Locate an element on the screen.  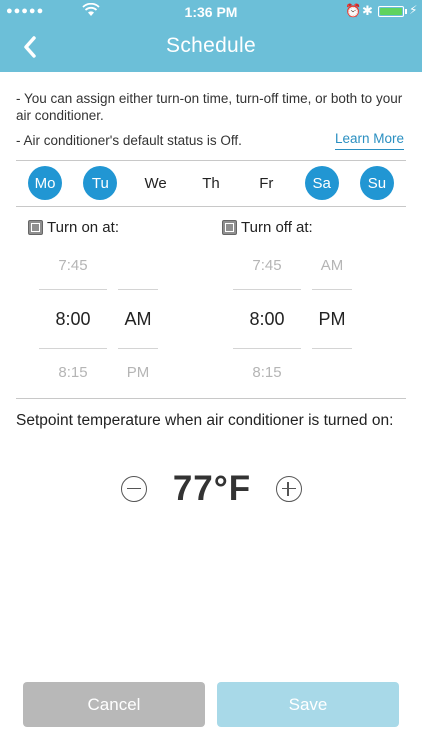
turn-on-ampm-picker: AM PM is located at coordinates (138, 320).